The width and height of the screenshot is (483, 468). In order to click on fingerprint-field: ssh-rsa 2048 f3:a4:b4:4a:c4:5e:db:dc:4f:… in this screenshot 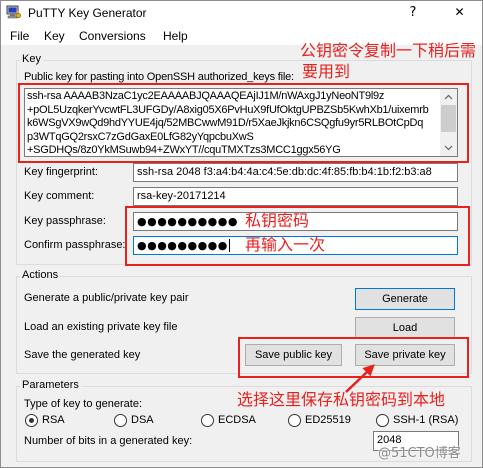, I will do `click(295, 172)`.